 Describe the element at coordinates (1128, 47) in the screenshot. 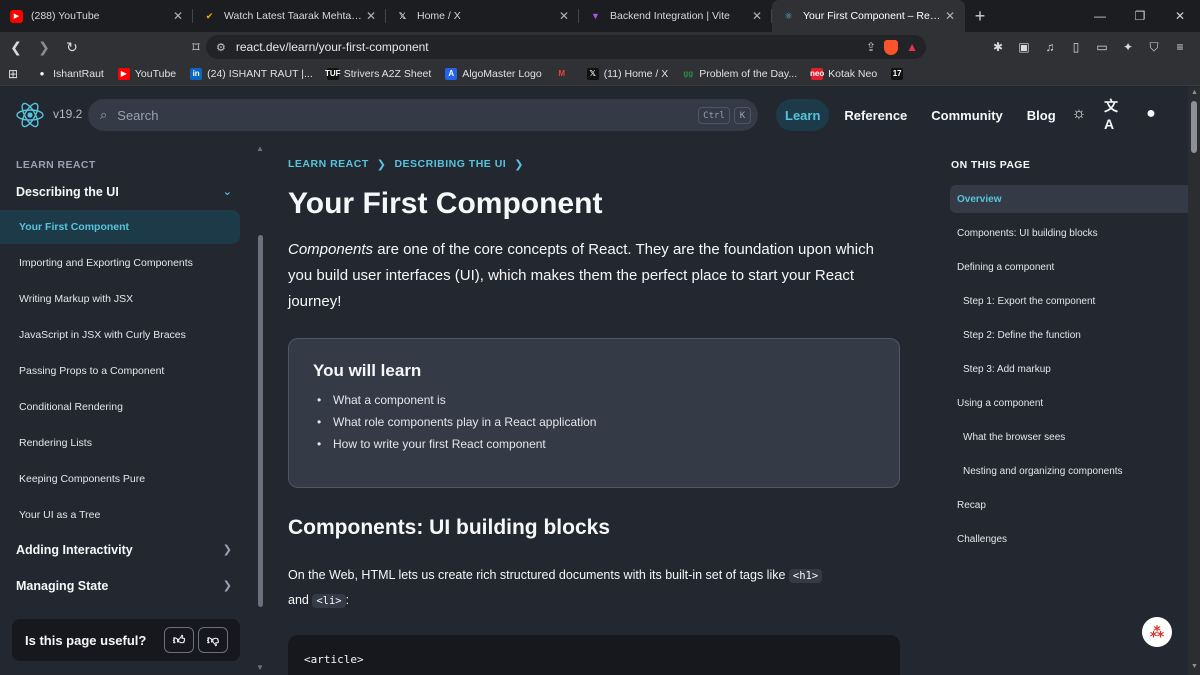

I see `leo-ai-icon: ✦` at that location.